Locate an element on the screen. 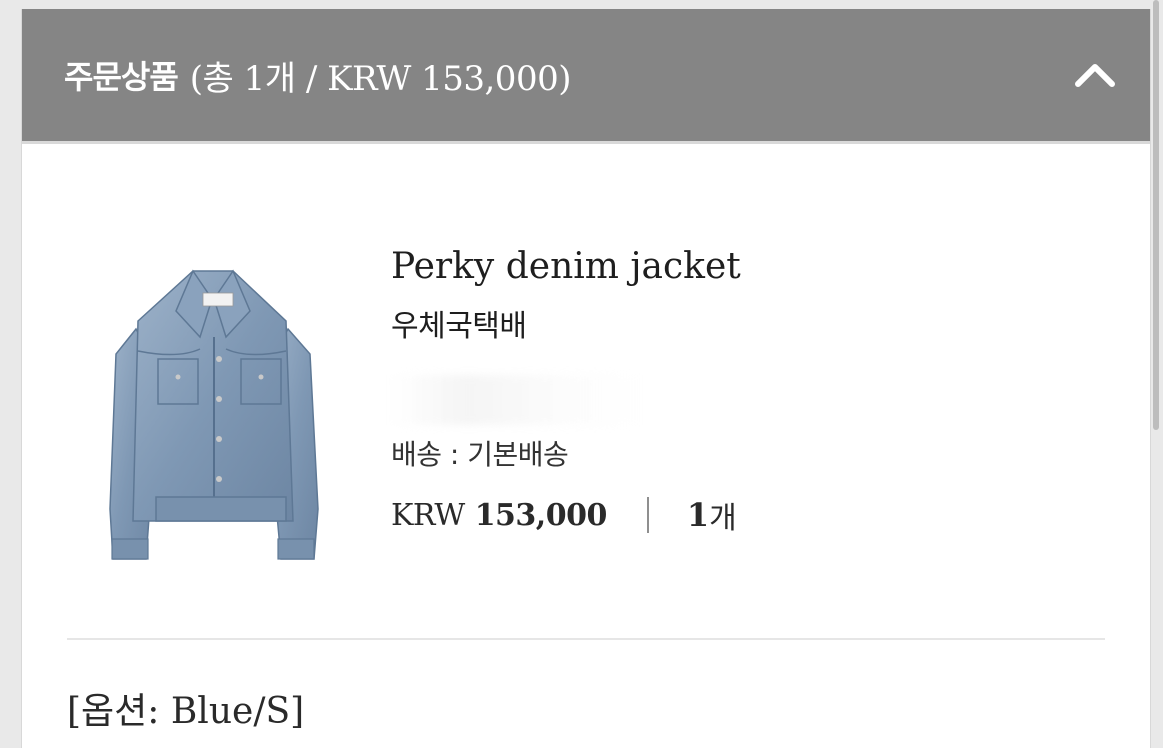 The image size is (1163, 748). product-image is located at coordinates (212, 414).